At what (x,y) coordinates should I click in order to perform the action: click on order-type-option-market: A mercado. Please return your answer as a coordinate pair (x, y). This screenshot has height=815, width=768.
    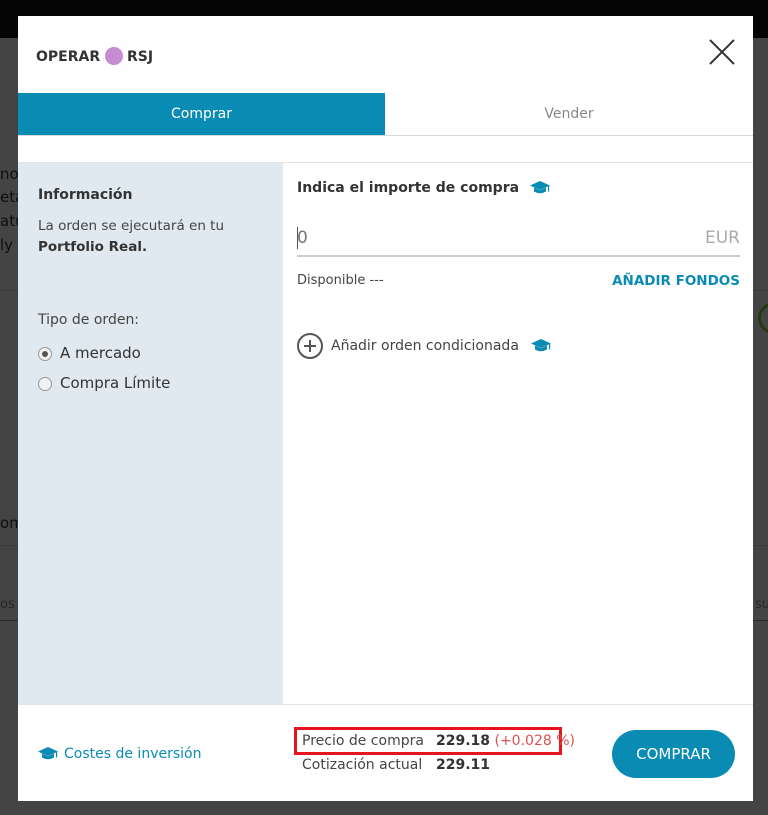
    Looking at the image, I should click on (89, 353).